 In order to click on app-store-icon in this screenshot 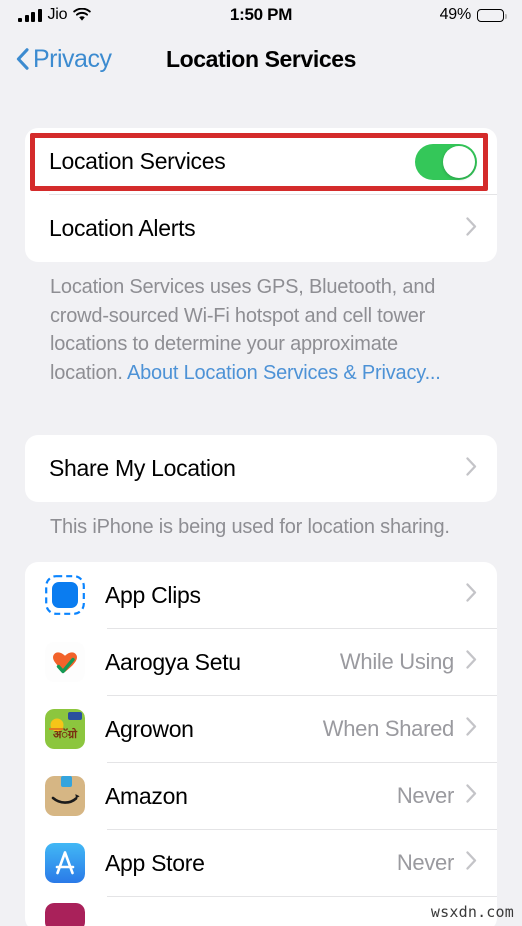, I will do `click(65, 863)`.